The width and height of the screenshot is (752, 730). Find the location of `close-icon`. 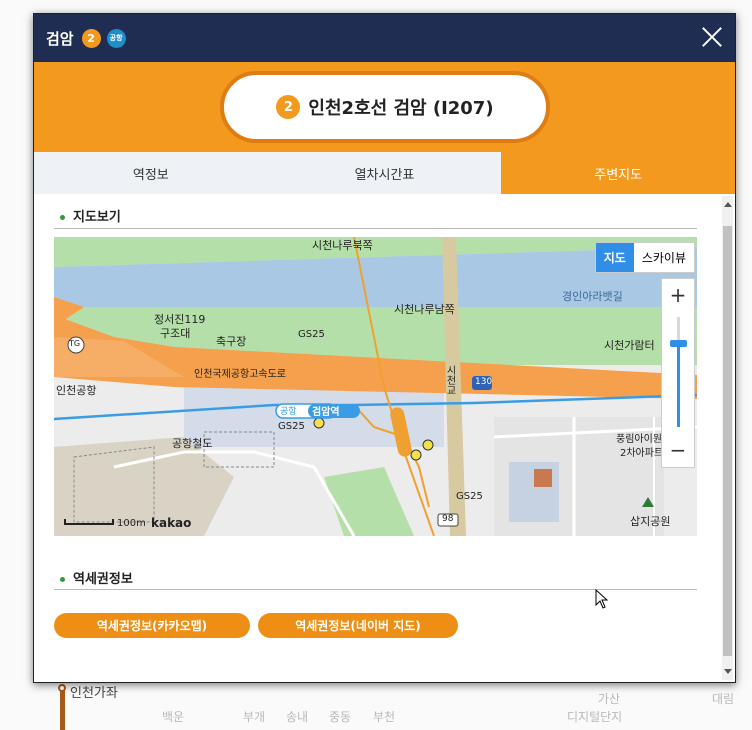

close-icon is located at coordinates (712, 37).